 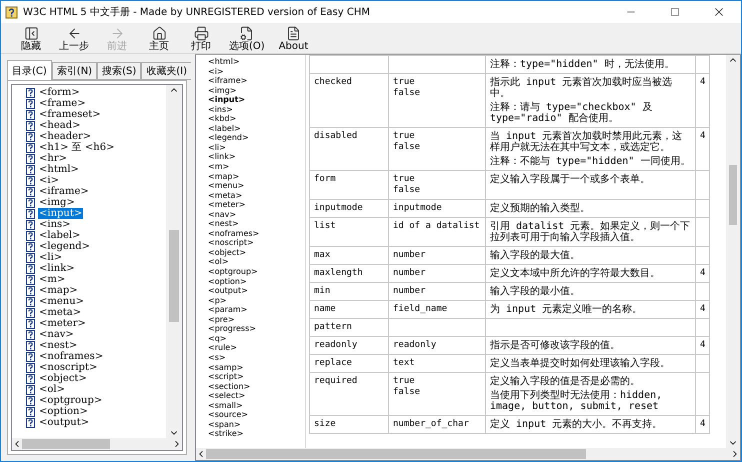 I want to click on element-link: <input>, so click(x=256, y=100).